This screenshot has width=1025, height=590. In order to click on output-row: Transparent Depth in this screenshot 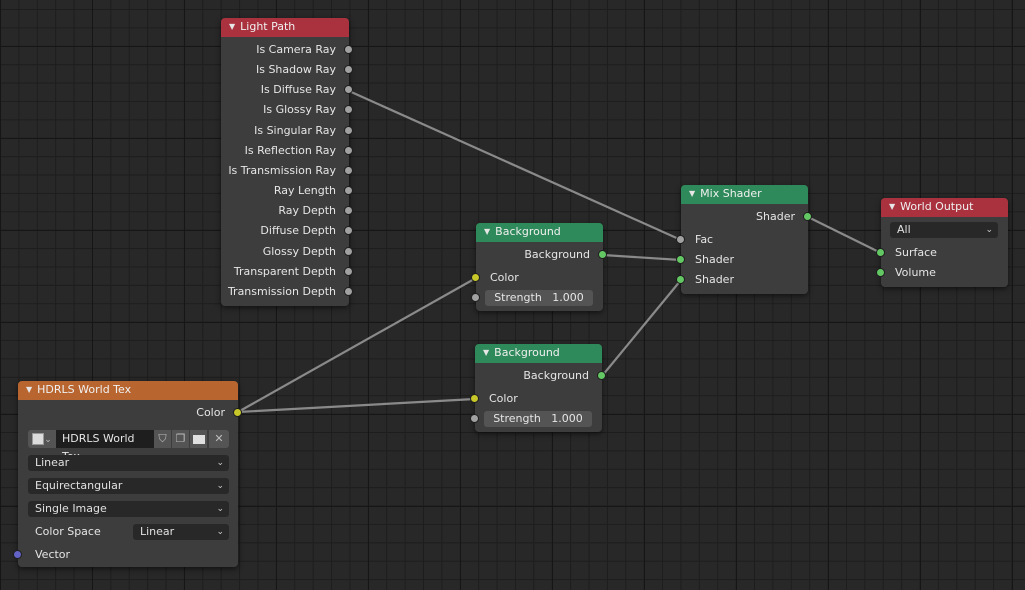, I will do `click(287, 272)`.